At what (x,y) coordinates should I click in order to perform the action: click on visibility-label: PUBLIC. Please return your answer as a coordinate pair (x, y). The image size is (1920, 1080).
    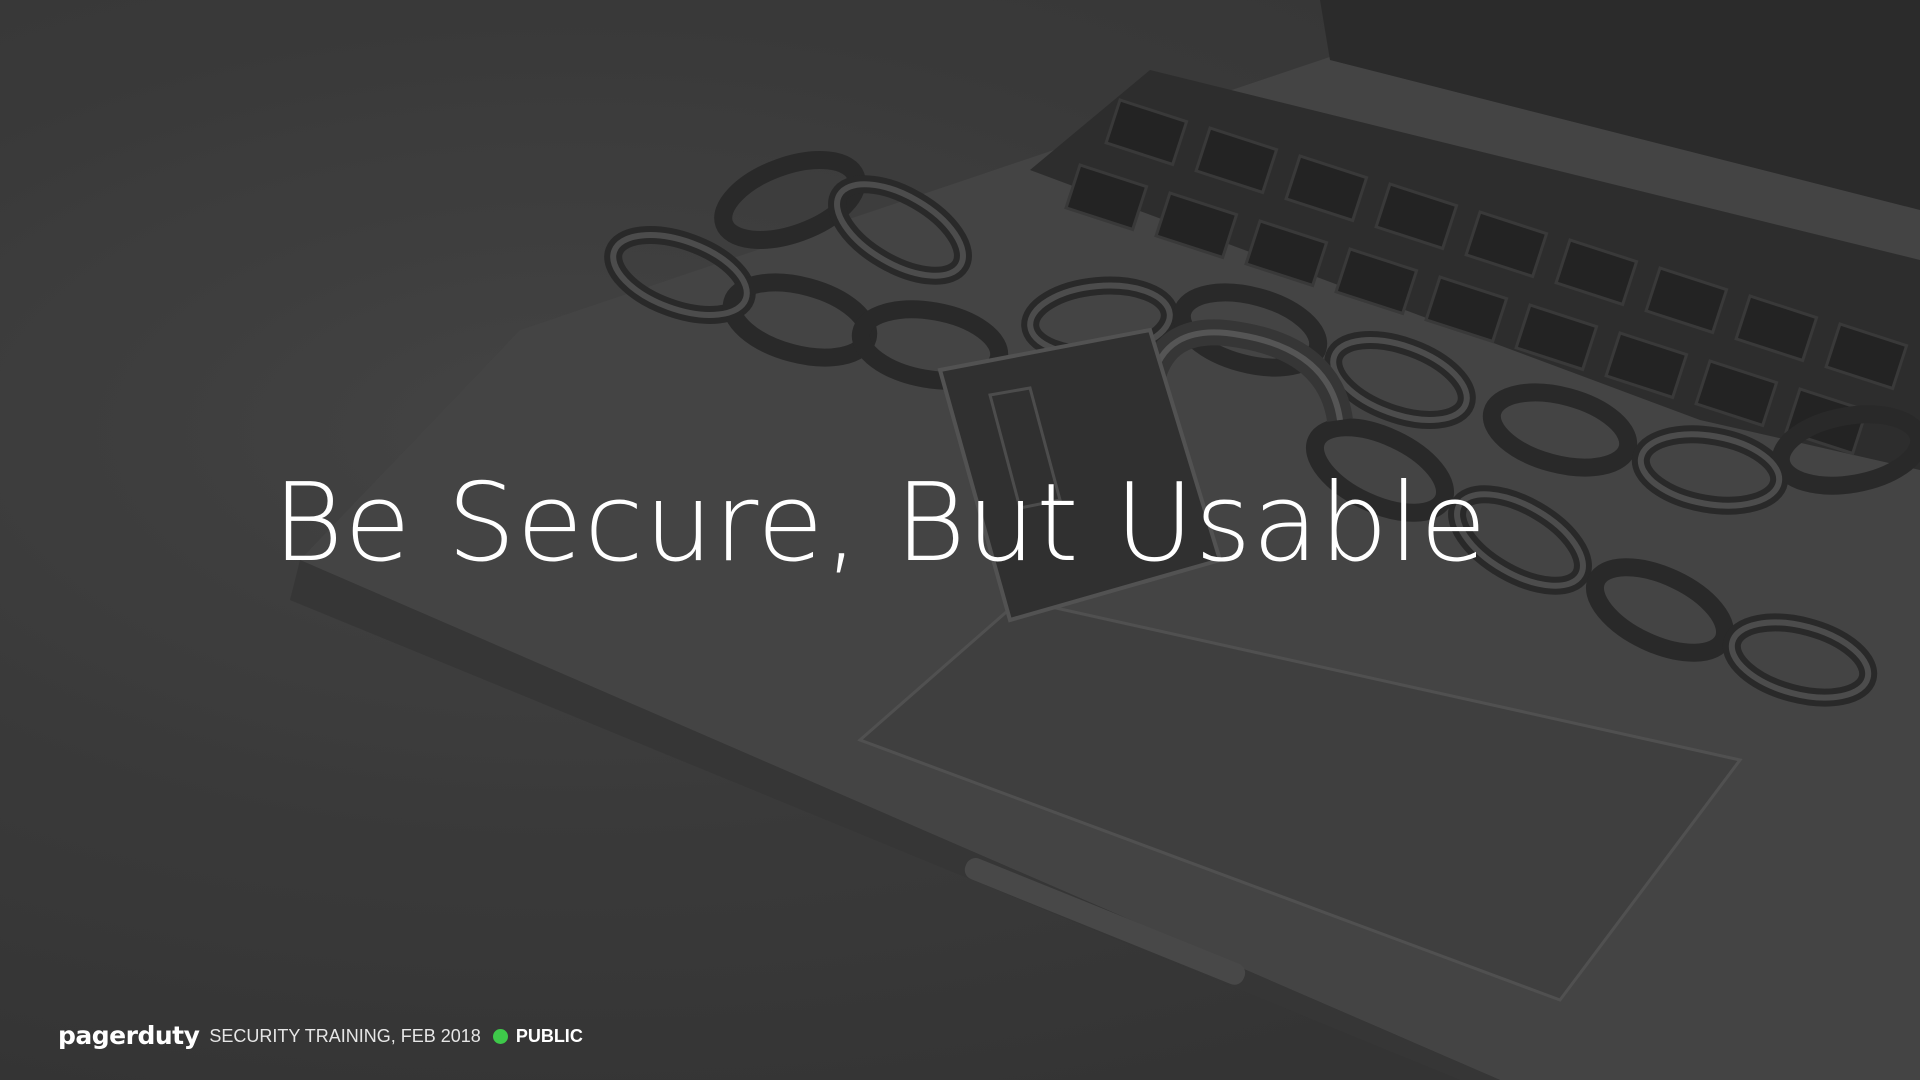
    Looking at the image, I should click on (549, 1035).